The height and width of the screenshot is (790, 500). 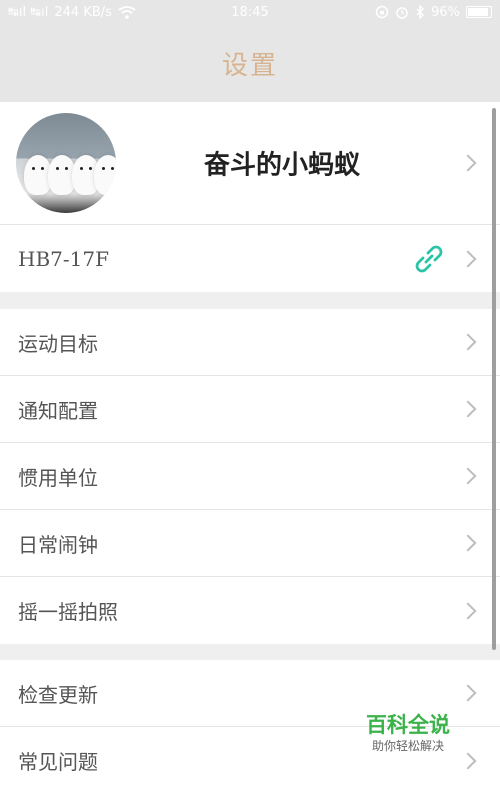 I want to click on avatar, so click(x=66, y=163).